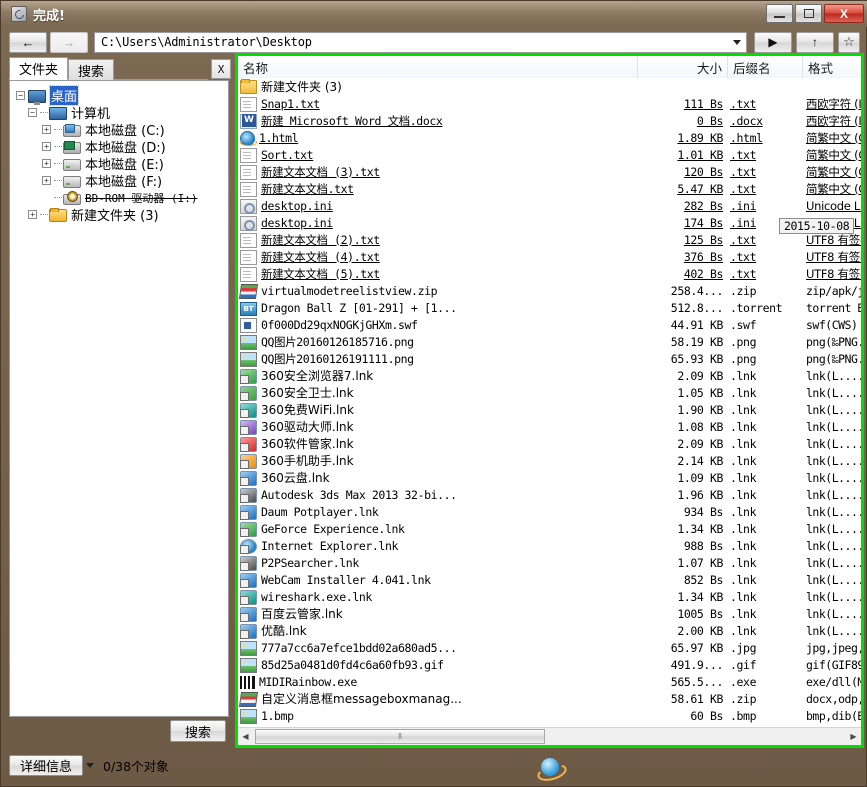 This screenshot has height=787, width=867. What do you see at coordinates (297, 426) in the screenshot?
I see `cell-name: 360驱动大师.lnk` at bounding box center [297, 426].